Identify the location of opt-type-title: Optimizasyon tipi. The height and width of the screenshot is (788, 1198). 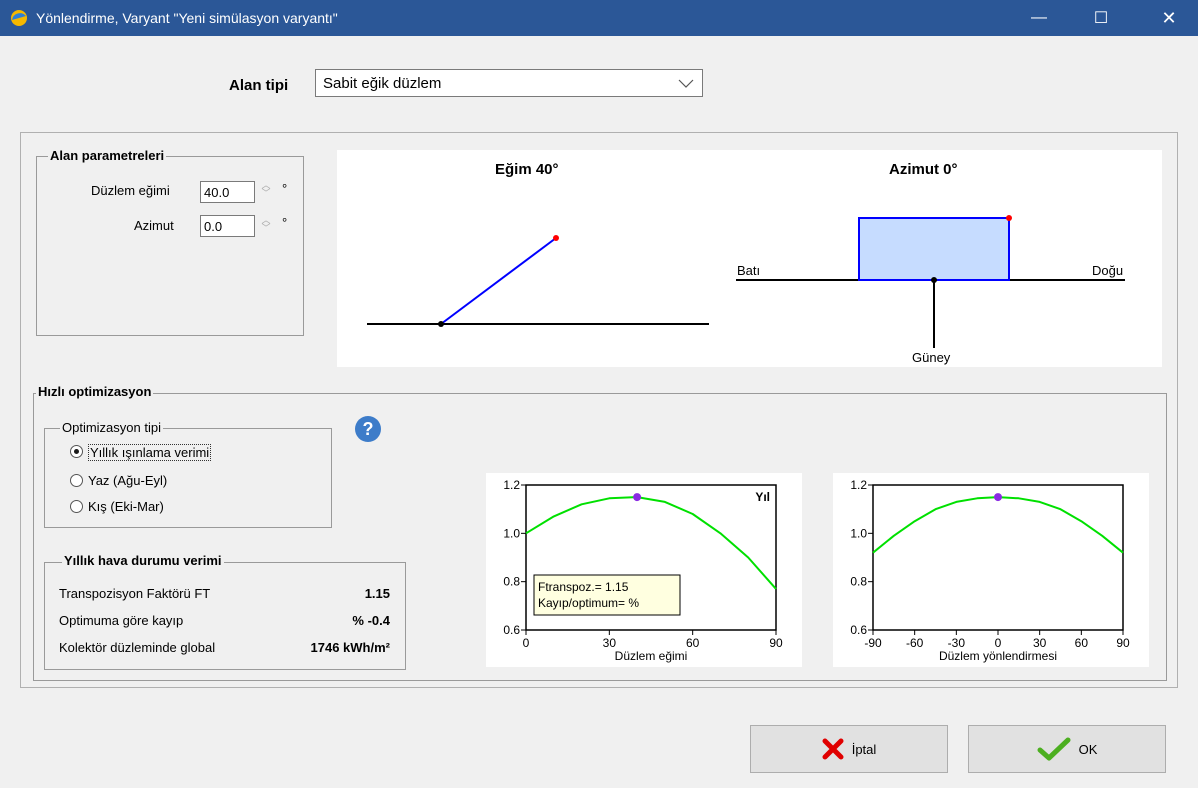
(111, 427).